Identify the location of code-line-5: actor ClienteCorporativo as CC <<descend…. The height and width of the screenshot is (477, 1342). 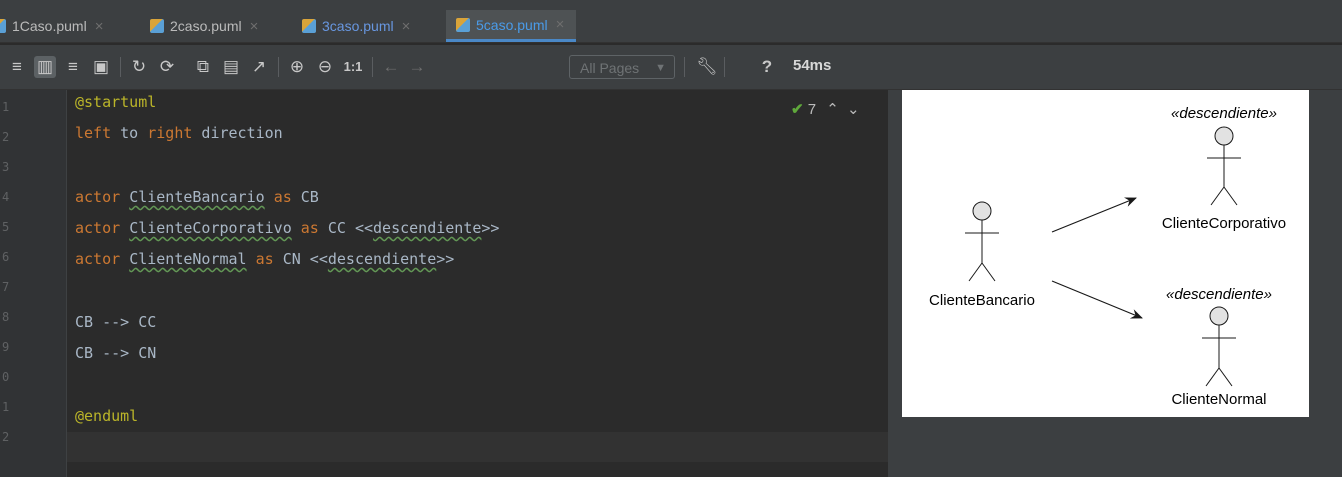
(287, 228).